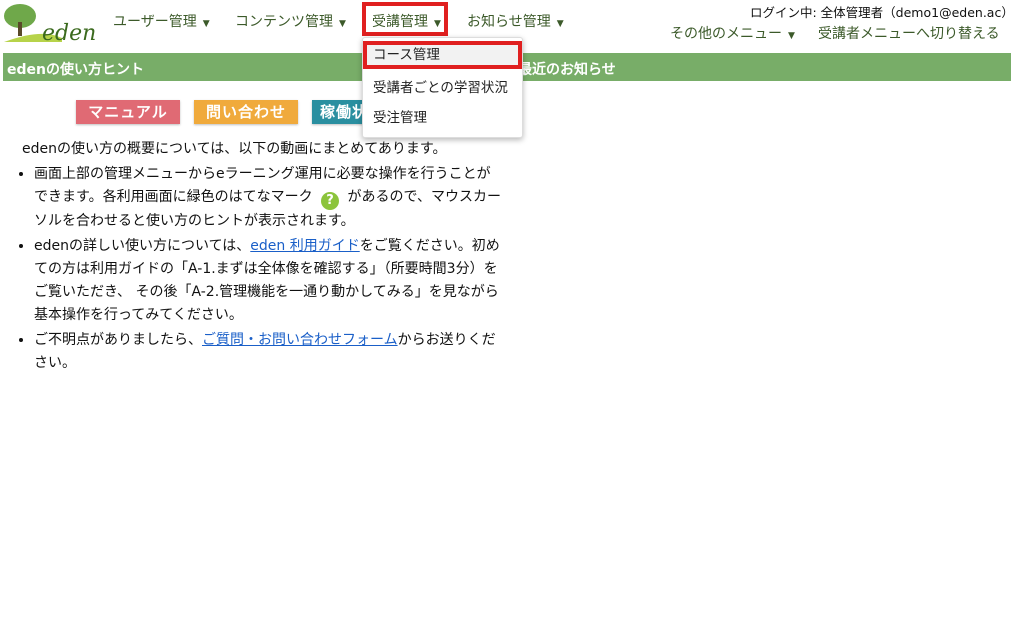 The height and width of the screenshot is (633, 1014). What do you see at coordinates (155, 22) in the screenshot?
I see `nav-user-management-label: ユーザー管理` at bounding box center [155, 22].